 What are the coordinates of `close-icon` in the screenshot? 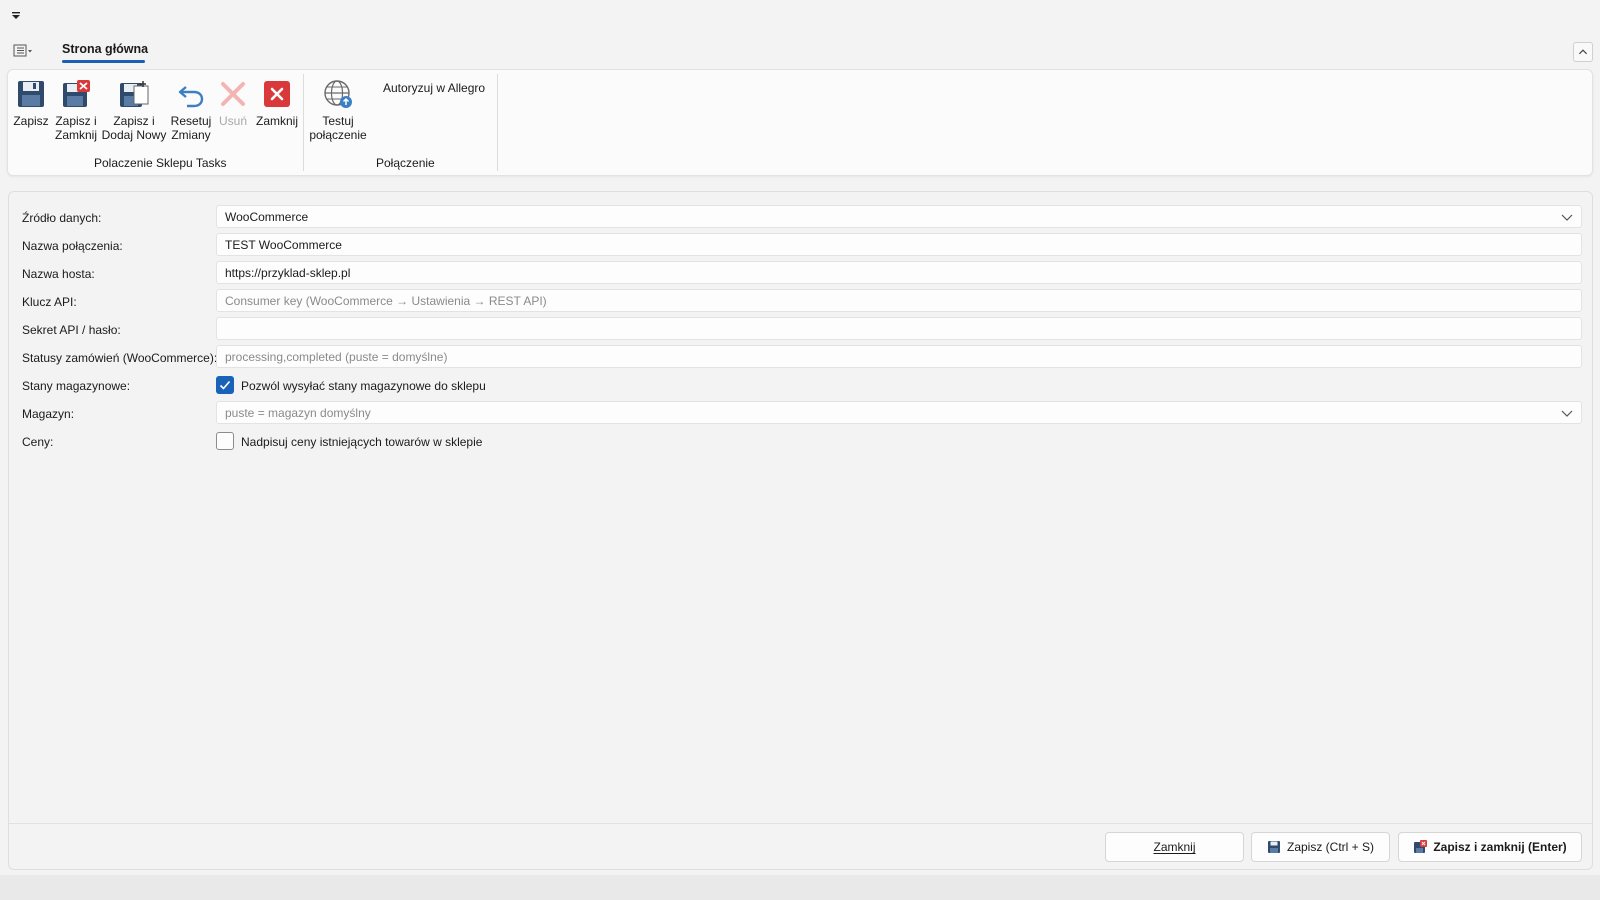 It's located at (277, 94).